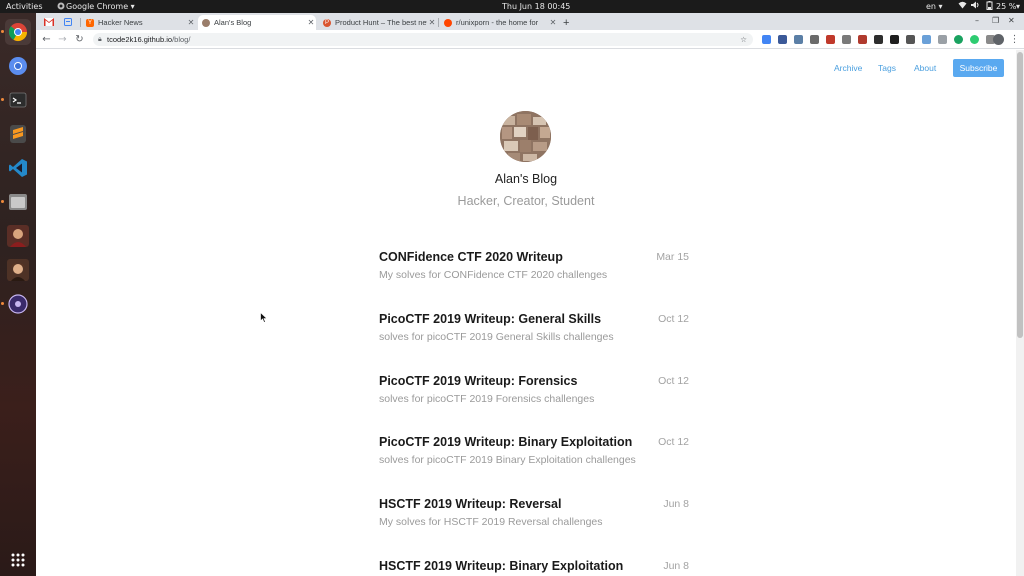 This screenshot has height=576, width=1024. Describe the element at coordinates (16, 100) in the screenshot. I see `dock-terminal-icon` at that location.